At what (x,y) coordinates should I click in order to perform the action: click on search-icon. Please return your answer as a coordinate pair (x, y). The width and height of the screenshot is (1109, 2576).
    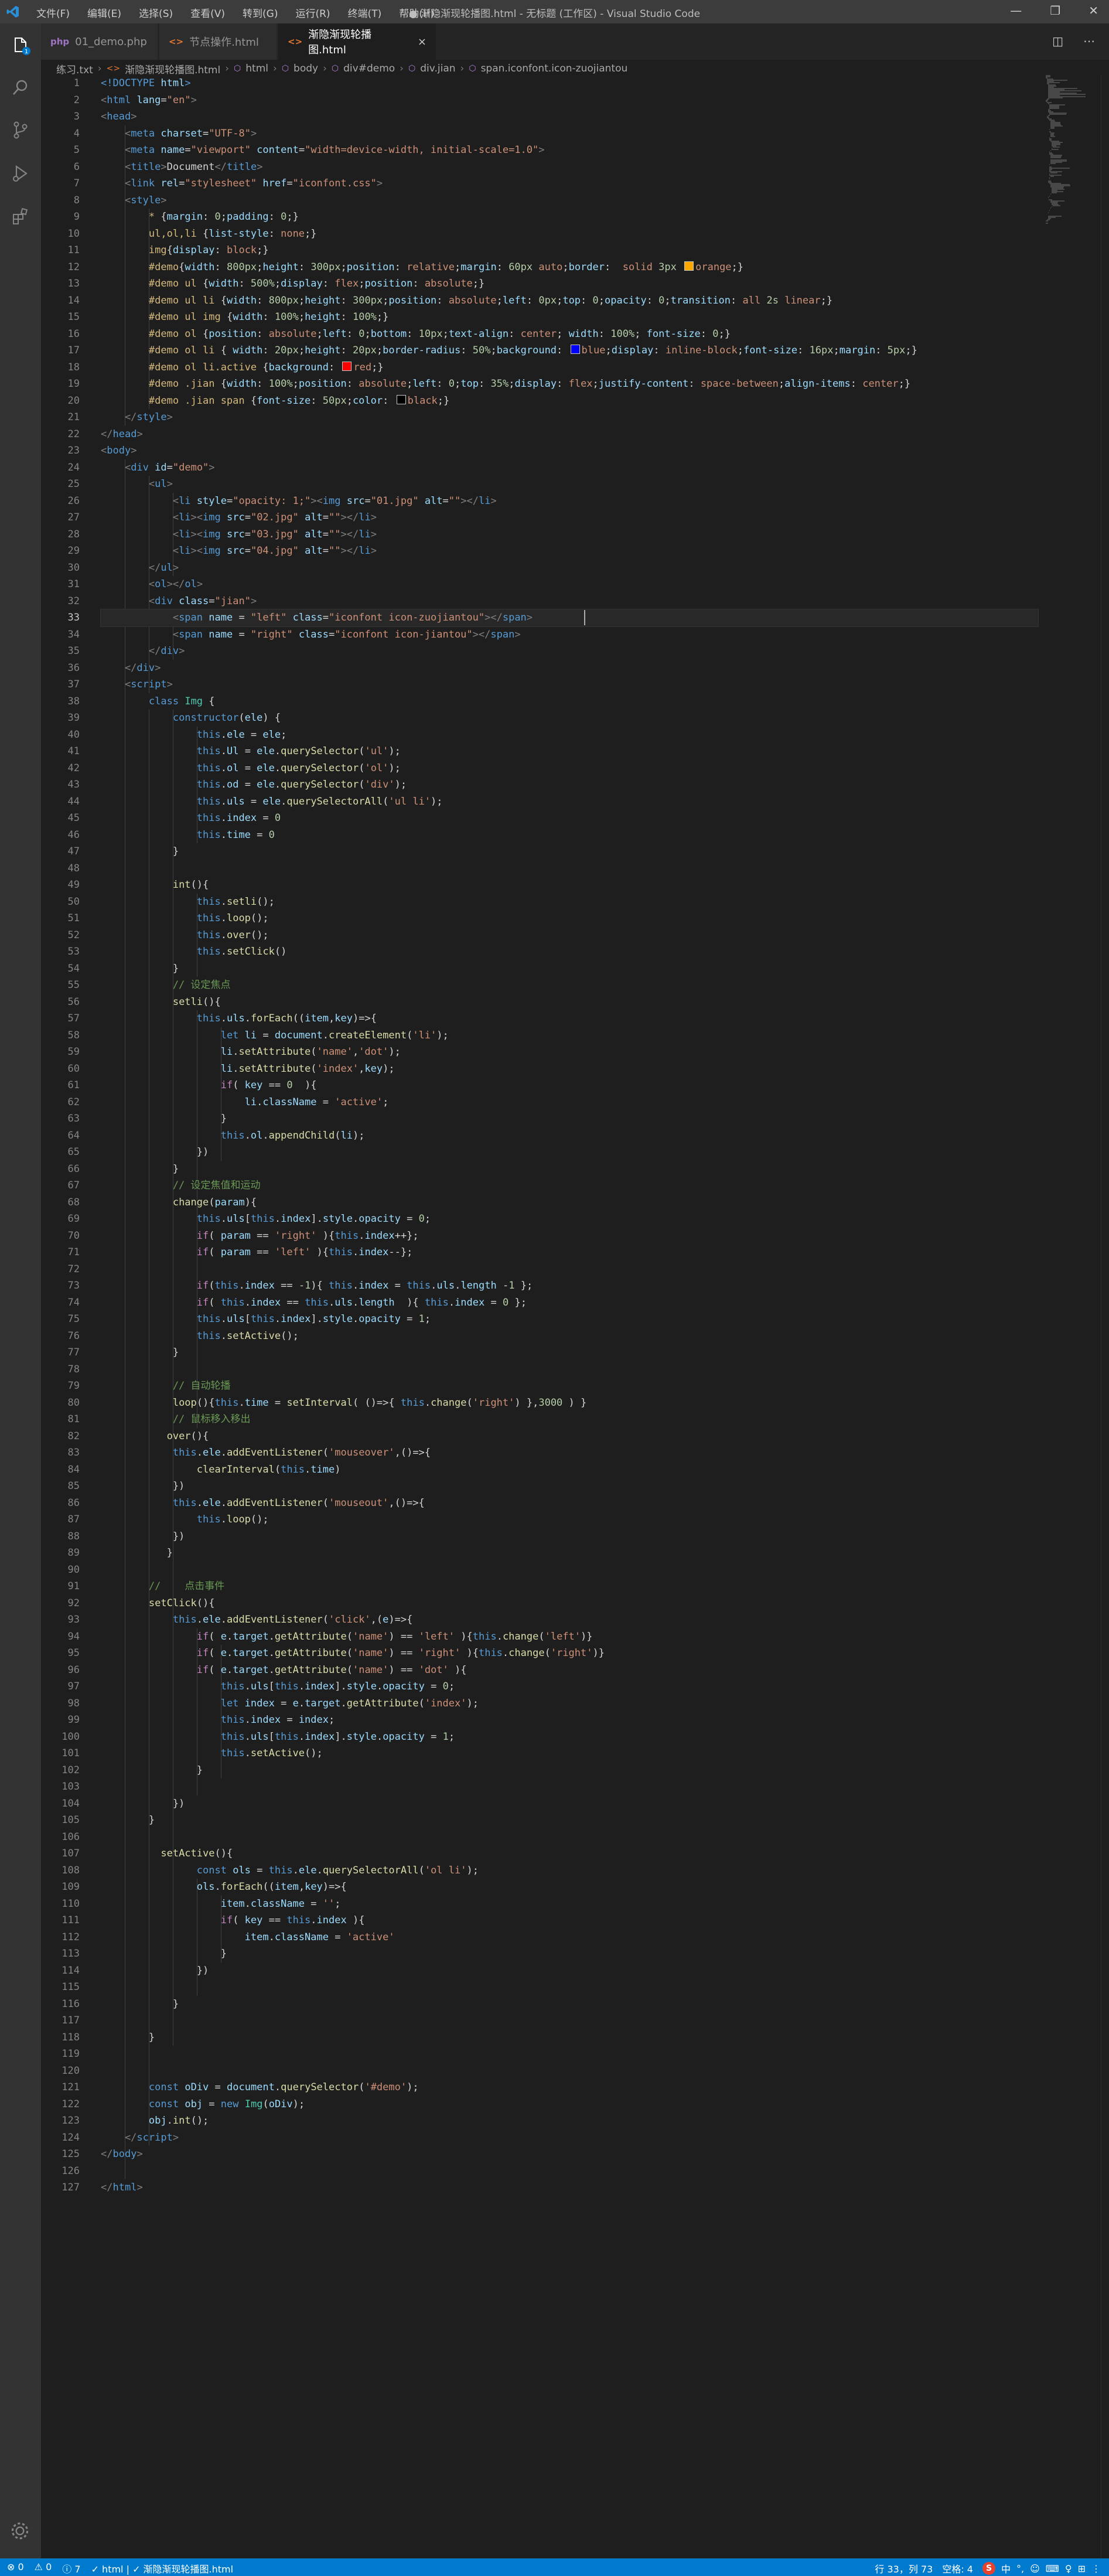
    Looking at the image, I should click on (21, 87).